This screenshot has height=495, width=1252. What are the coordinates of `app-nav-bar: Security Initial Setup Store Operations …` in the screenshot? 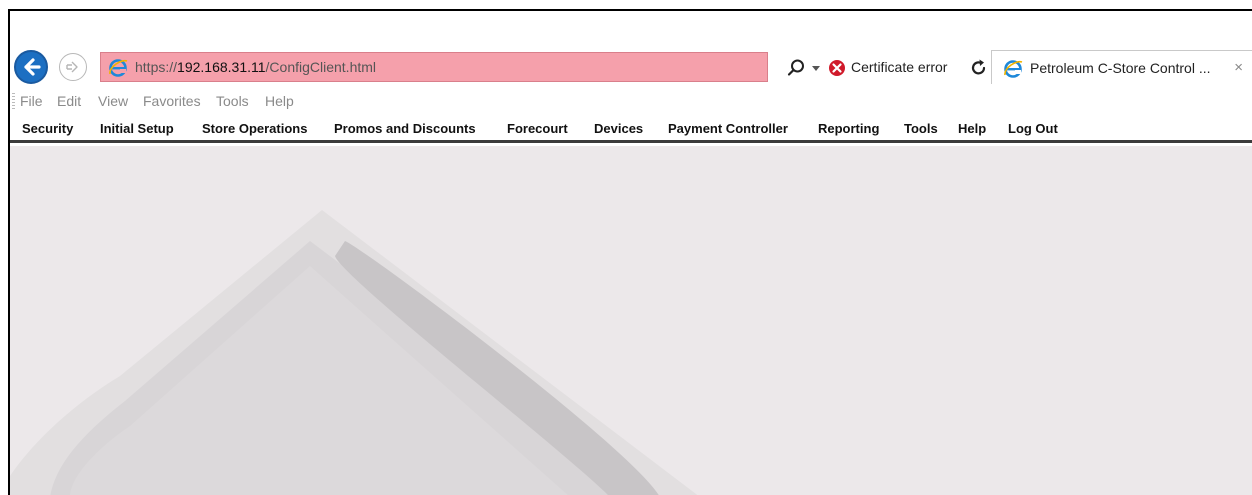 It's located at (631, 129).